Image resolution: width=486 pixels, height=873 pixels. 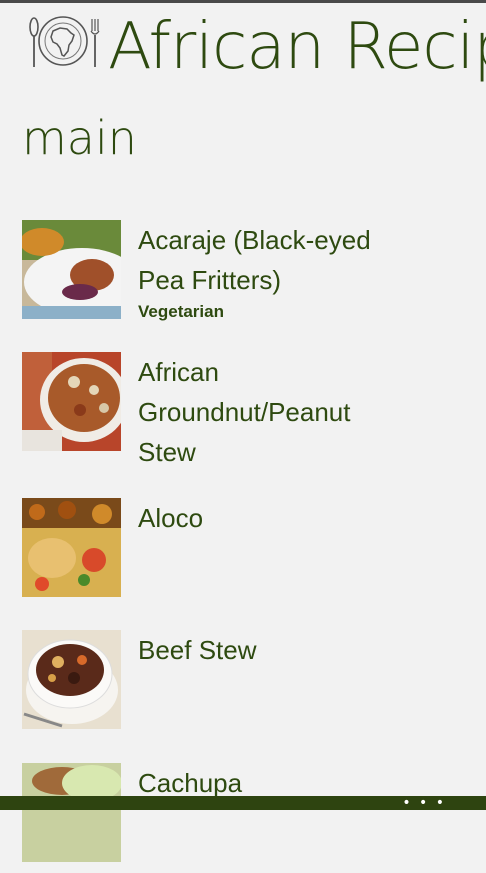 I want to click on recipe-title-line: Pea Fritters), so click(x=210, y=280).